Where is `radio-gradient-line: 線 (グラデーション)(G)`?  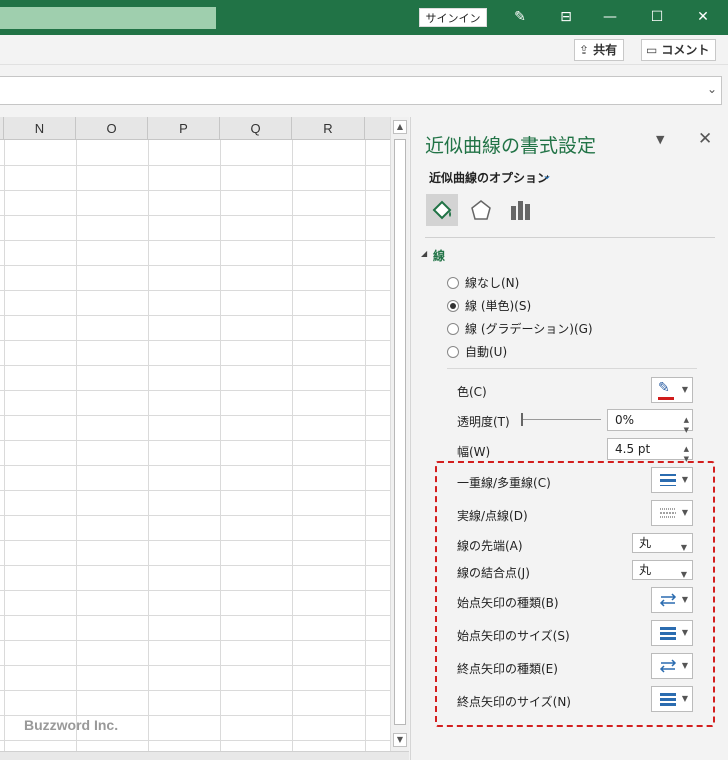 radio-gradient-line: 線 (グラデーション)(G) is located at coordinates (520, 329).